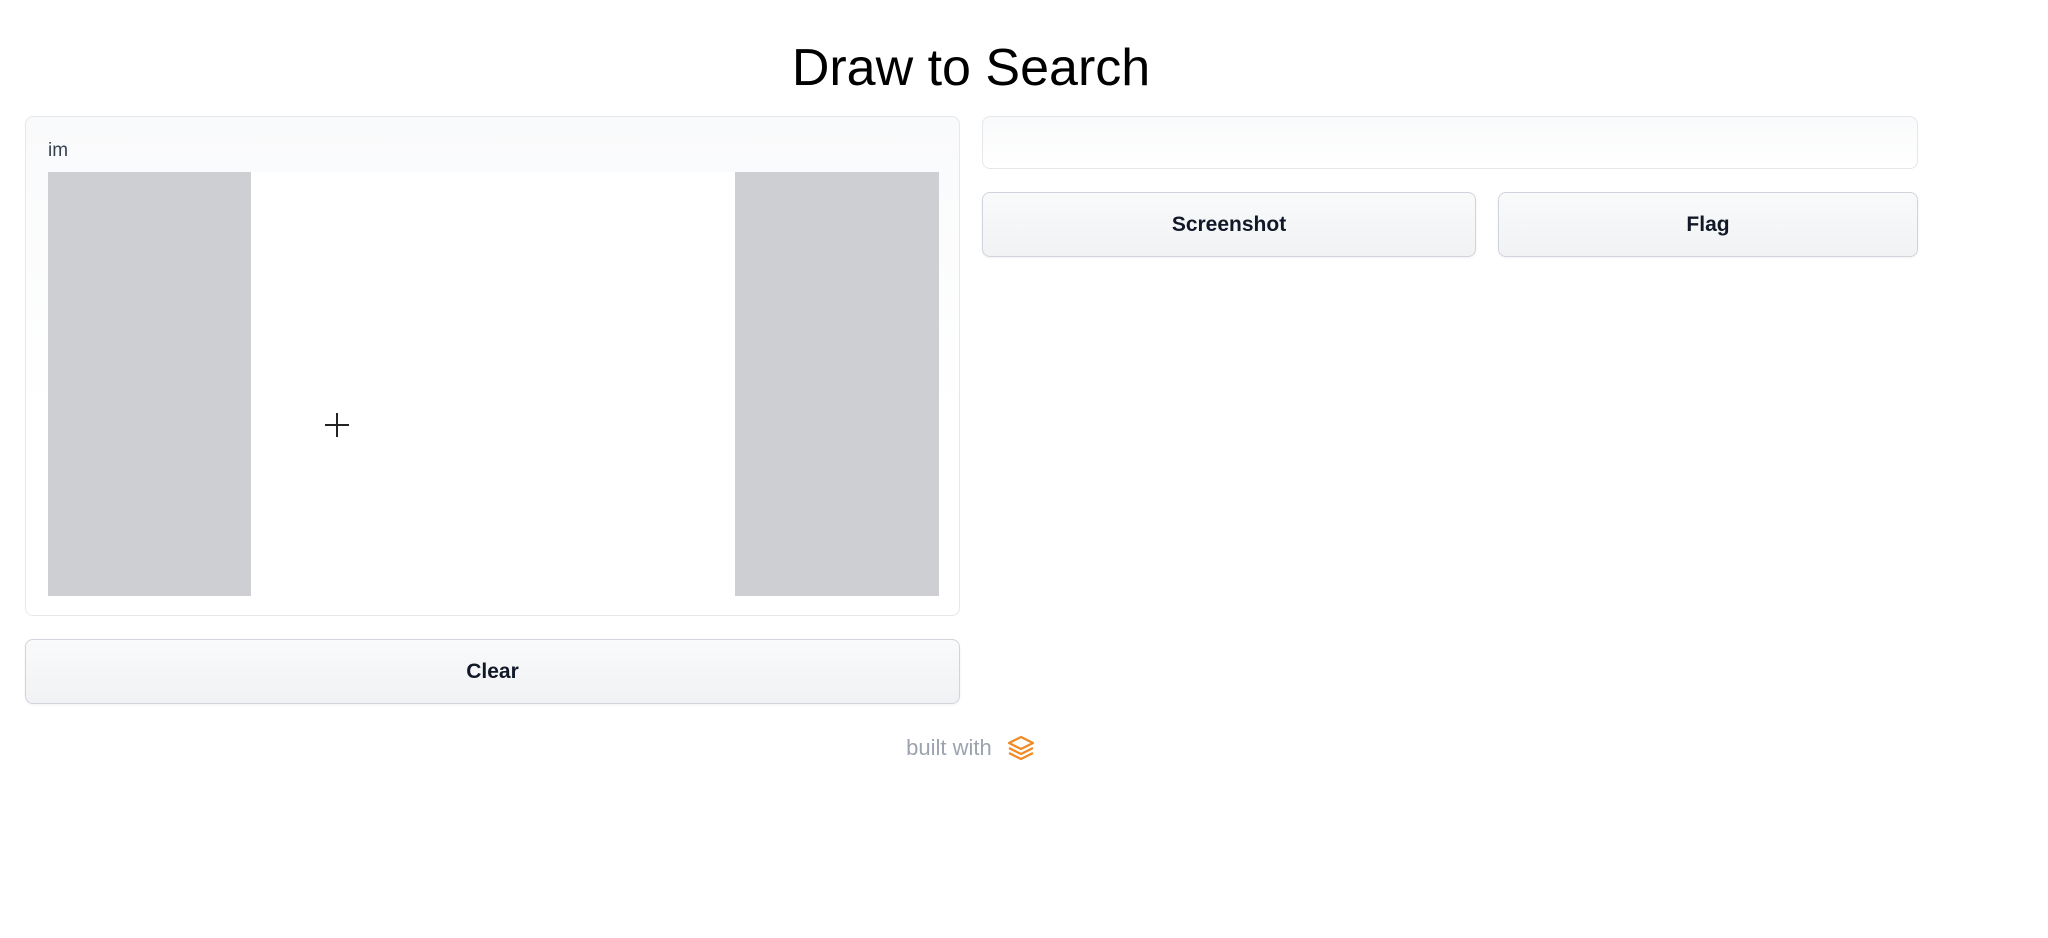 The width and height of the screenshot is (2048, 938). Describe the element at coordinates (337, 425) in the screenshot. I see `crosshair-cursor-icon` at that location.